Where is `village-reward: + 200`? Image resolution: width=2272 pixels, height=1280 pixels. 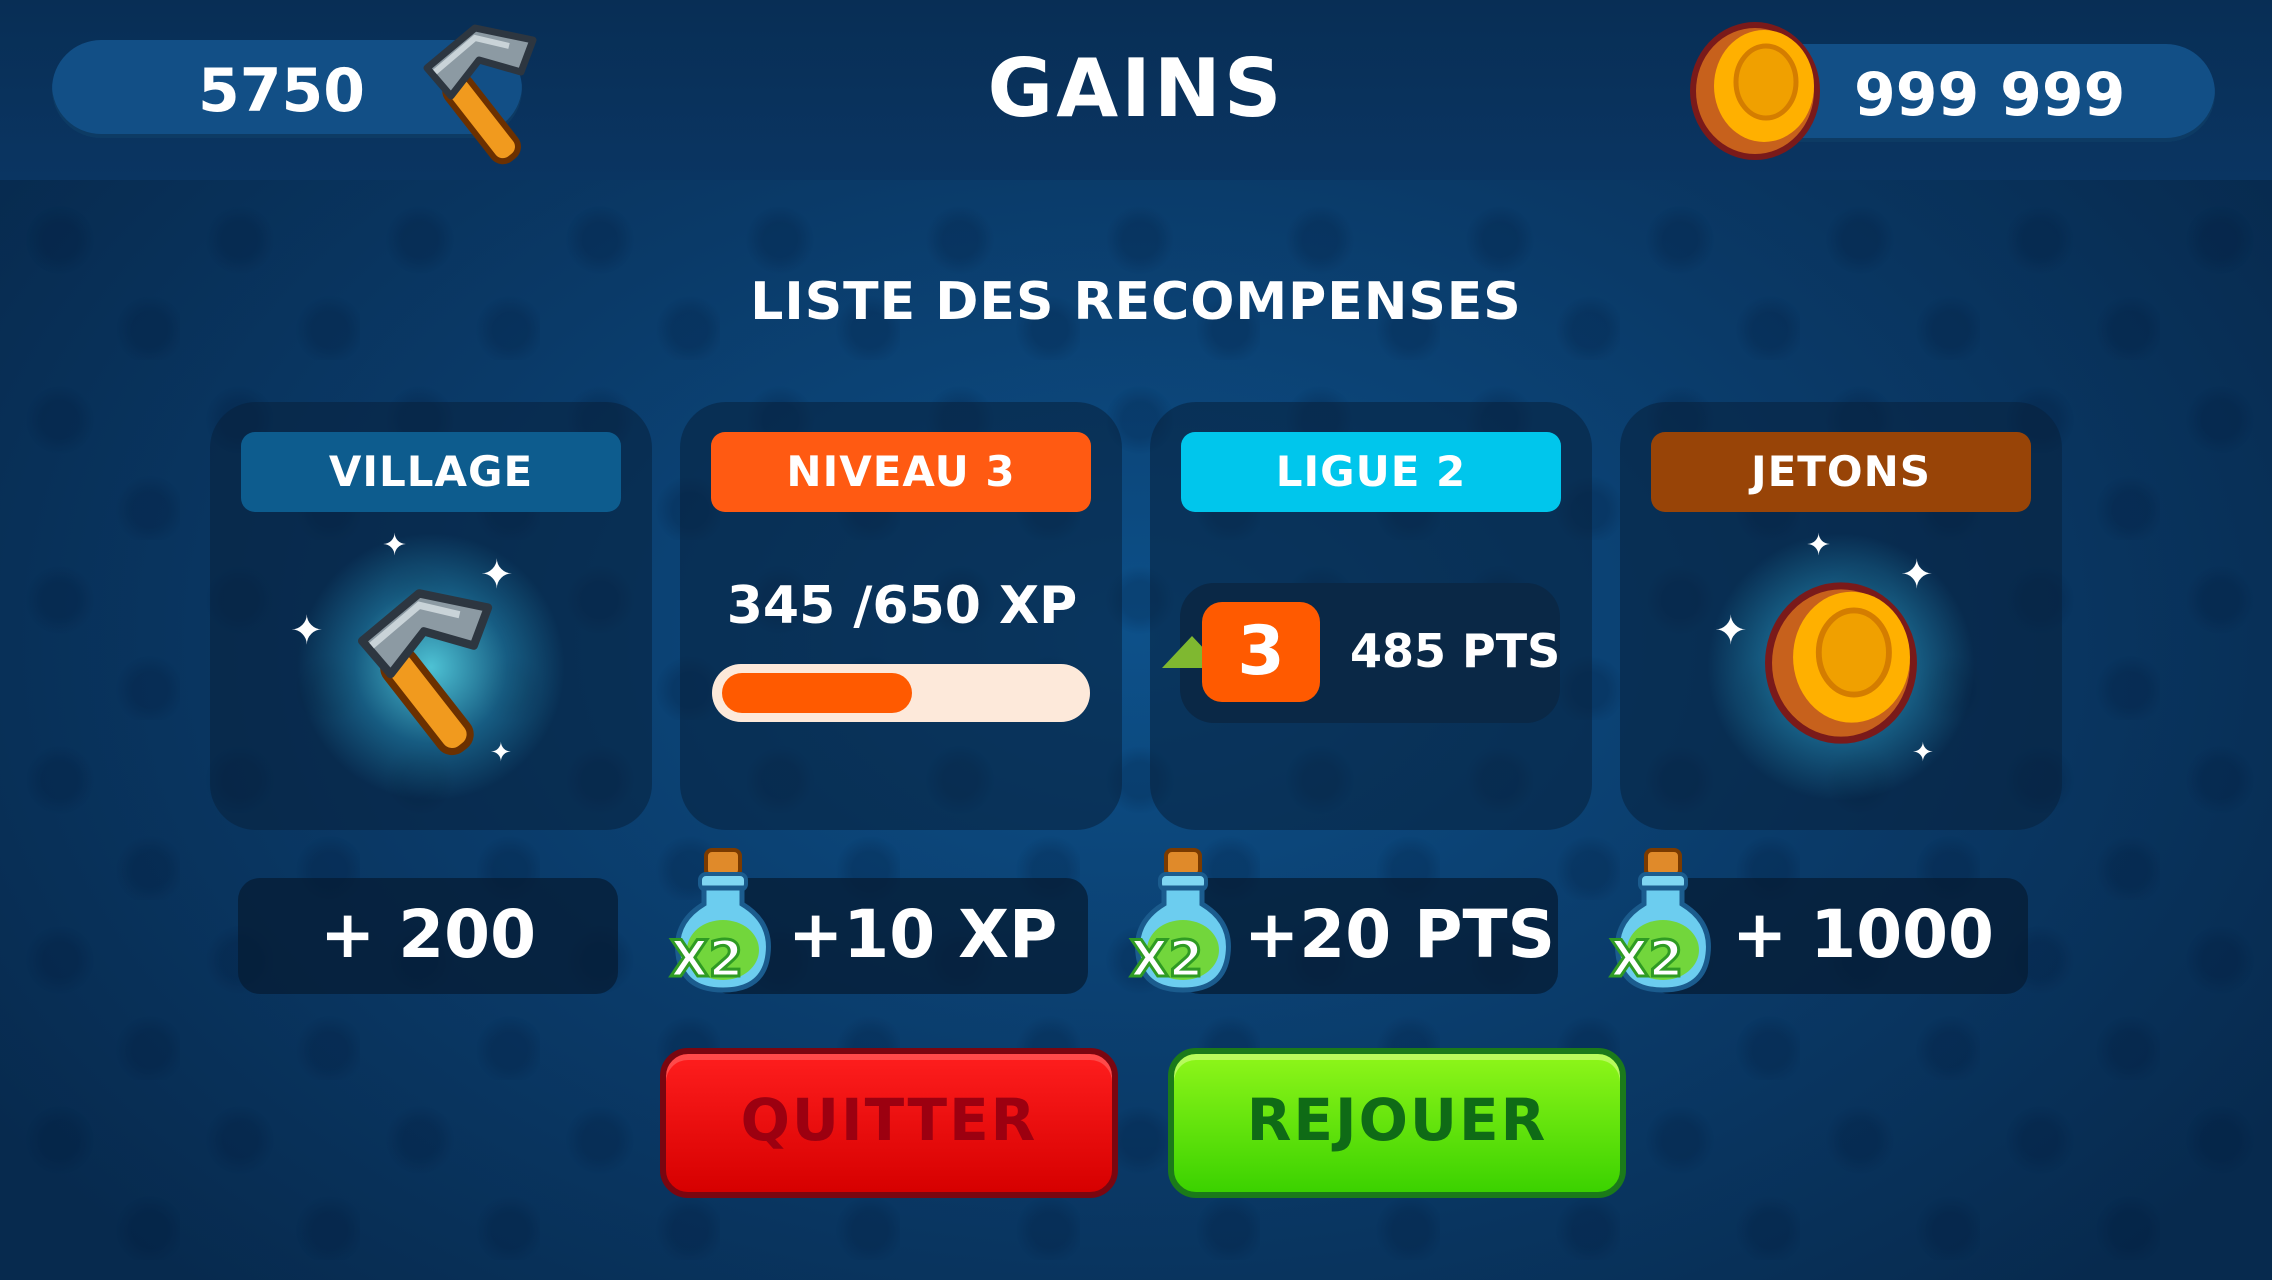 village-reward: + 200 is located at coordinates (428, 934).